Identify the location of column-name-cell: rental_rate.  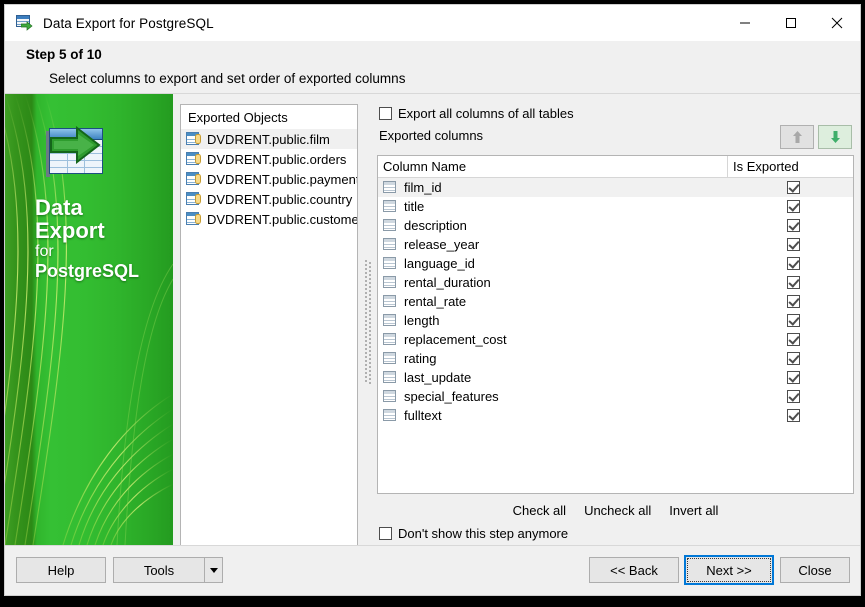
(435, 301).